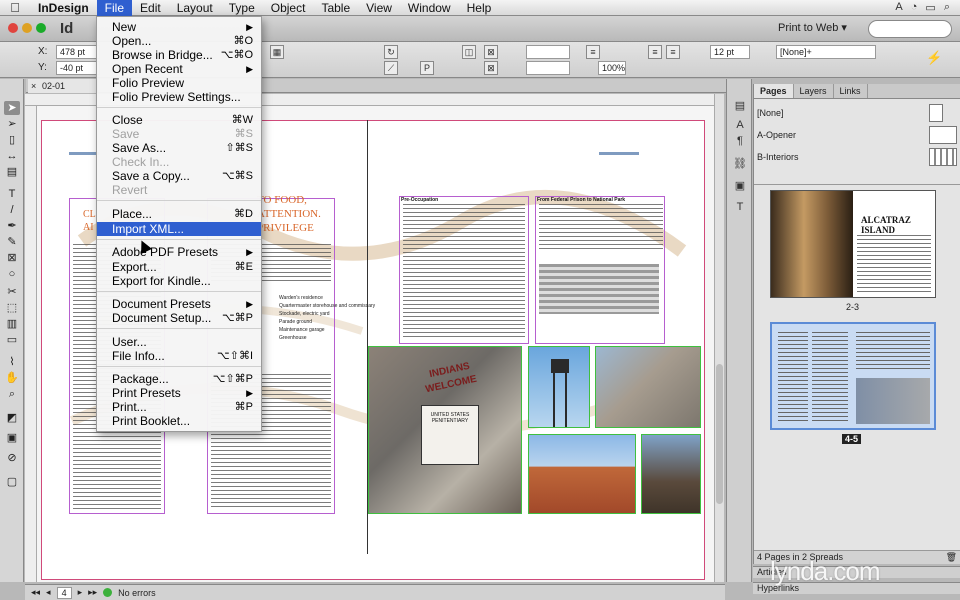 The width and height of the screenshot is (960, 600). What do you see at coordinates (78, 52) in the screenshot?
I see `x-position-field: 478 pt` at bounding box center [78, 52].